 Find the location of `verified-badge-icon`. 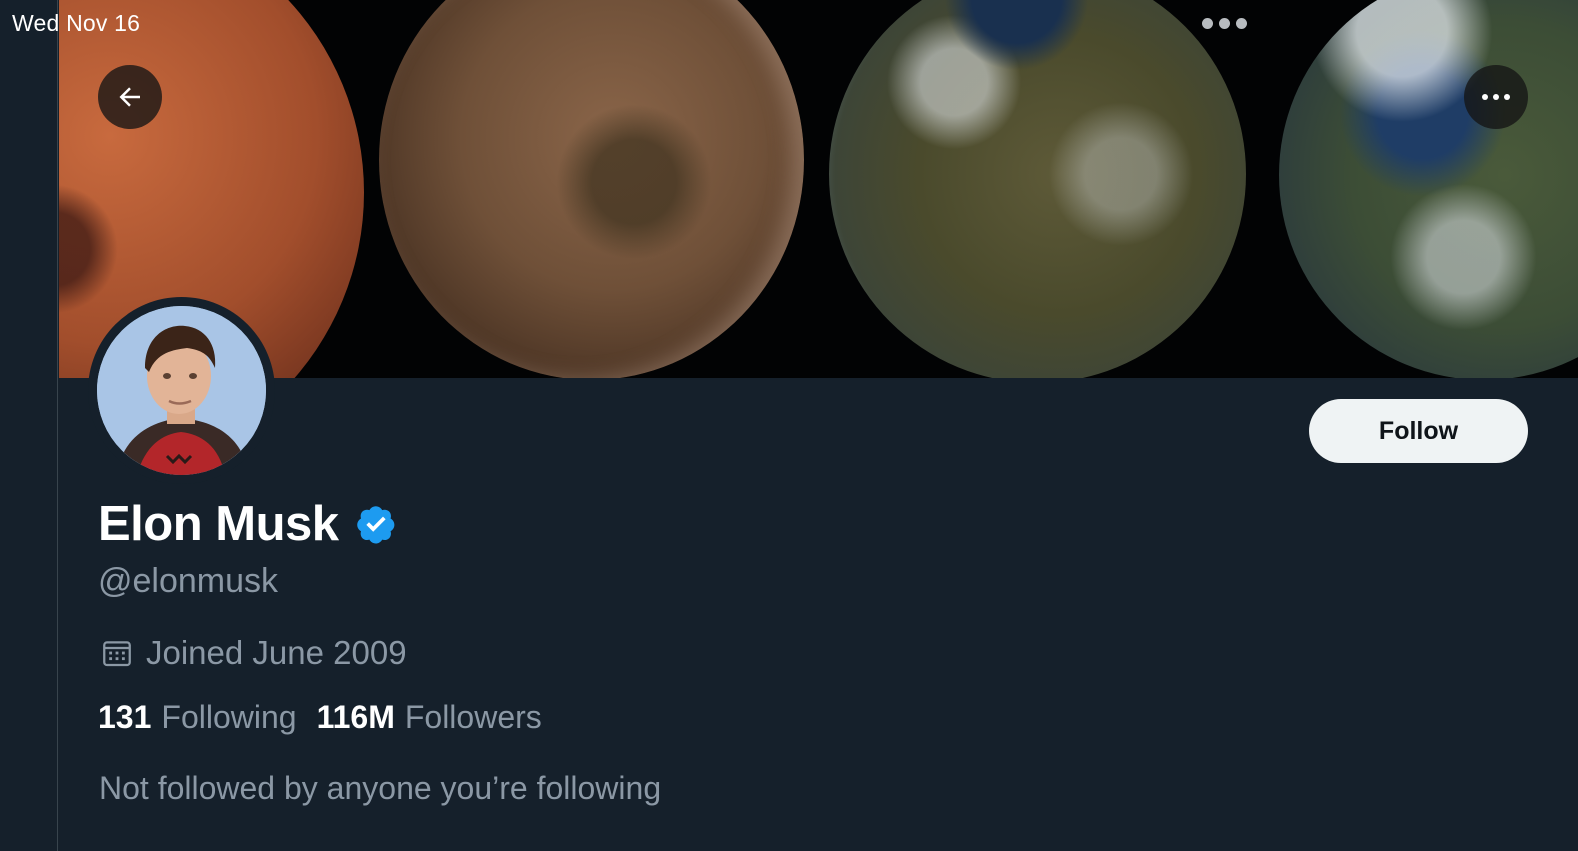

verified-badge-icon is located at coordinates (376, 524).